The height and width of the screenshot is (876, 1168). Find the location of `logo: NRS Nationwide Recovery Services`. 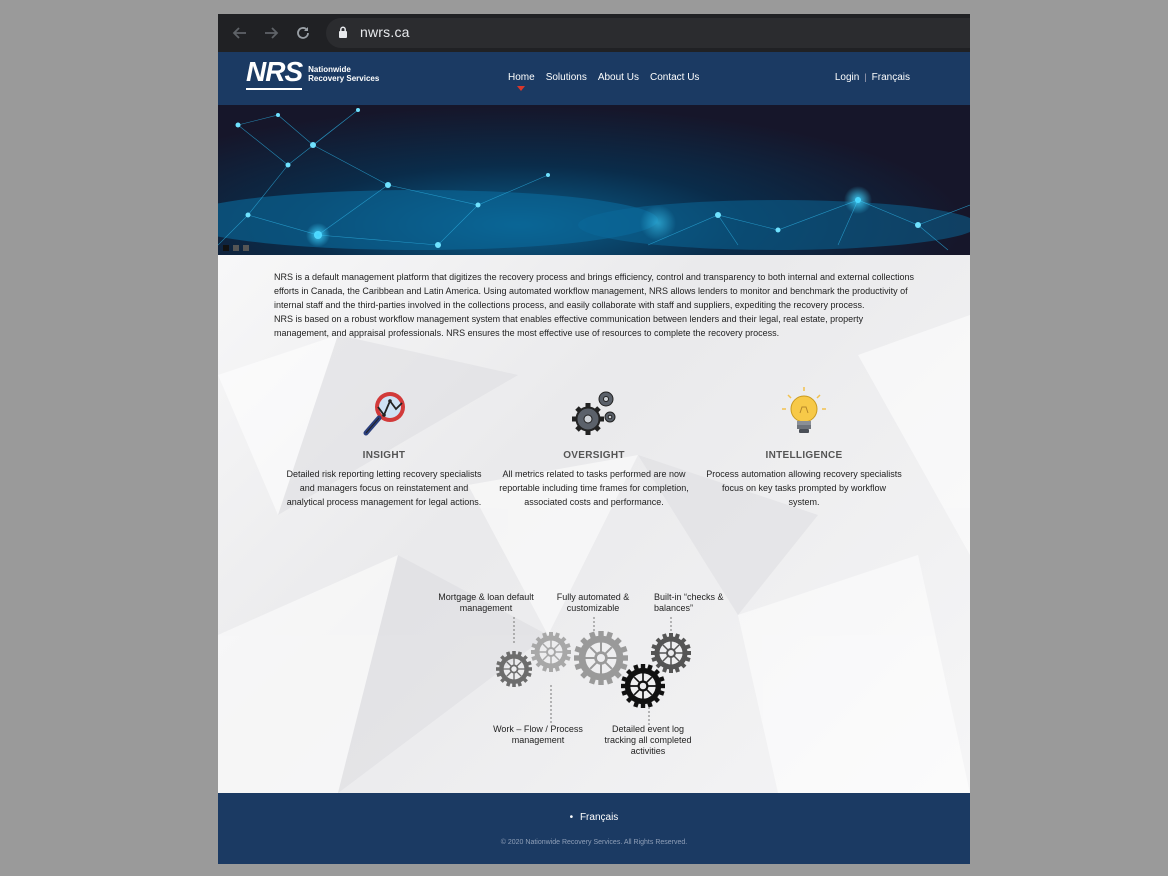

logo: NRS Nationwide Recovery Services is located at coordinates (312, 74).